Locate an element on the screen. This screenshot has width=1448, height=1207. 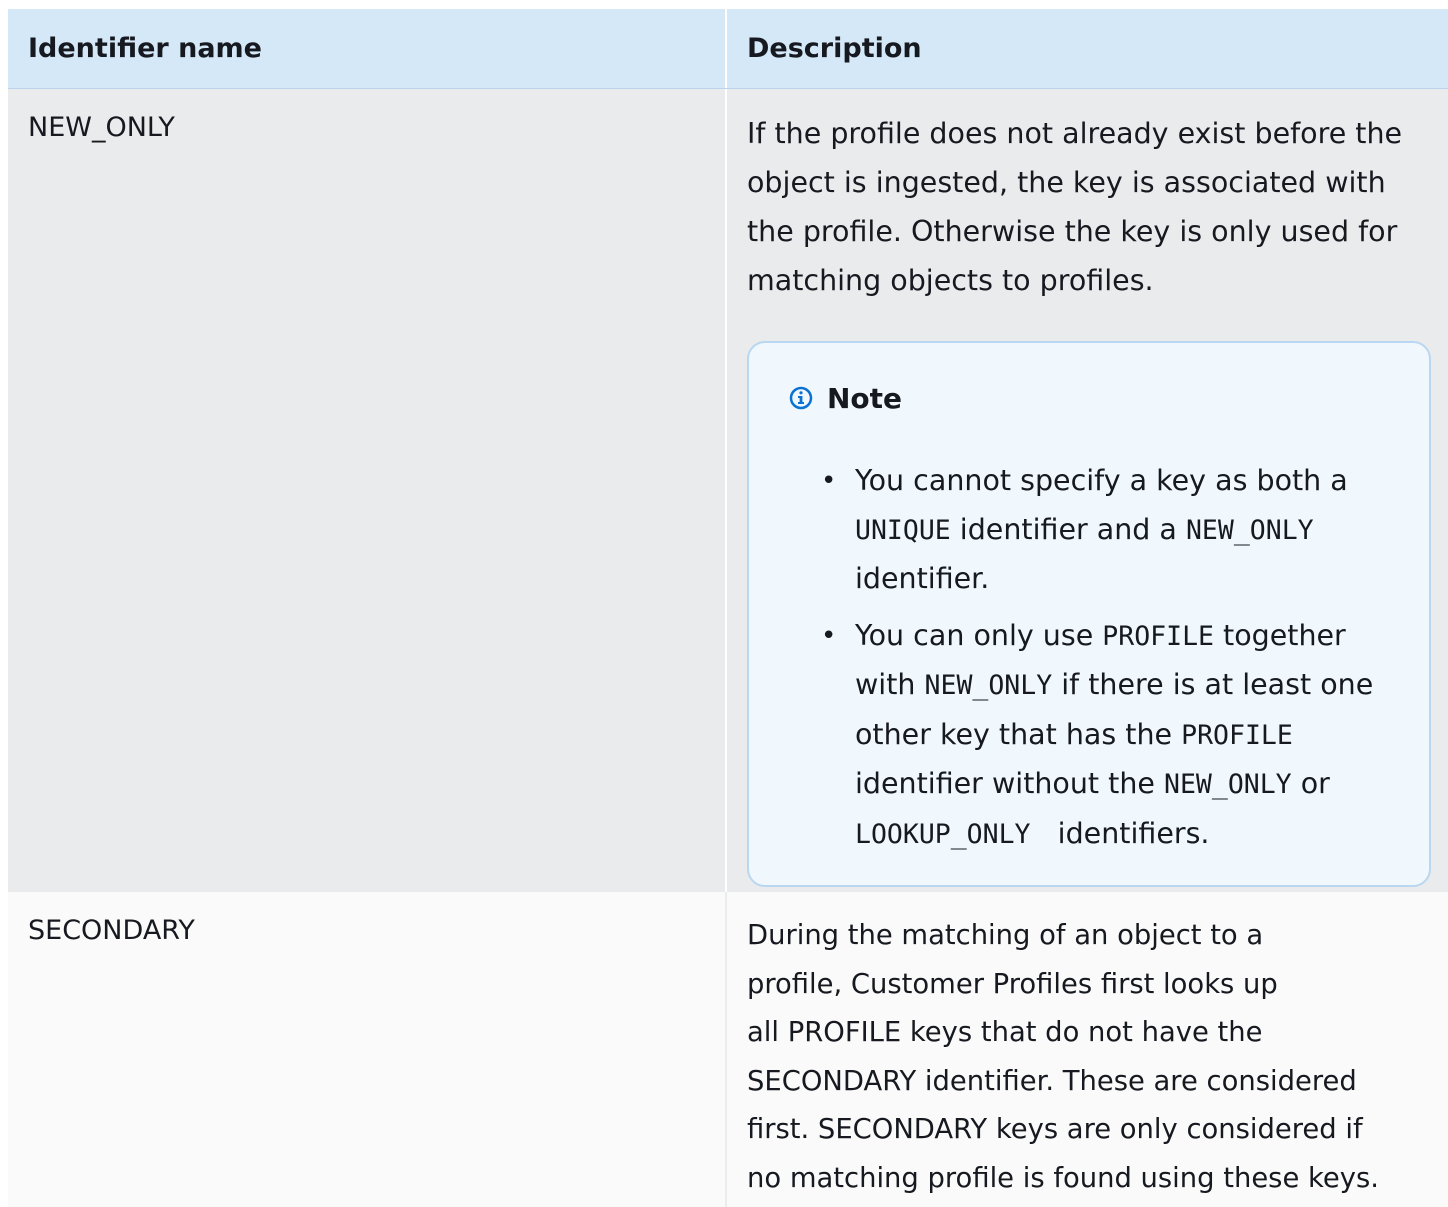
column-header-description: Description is located at coordinates (834, 48).